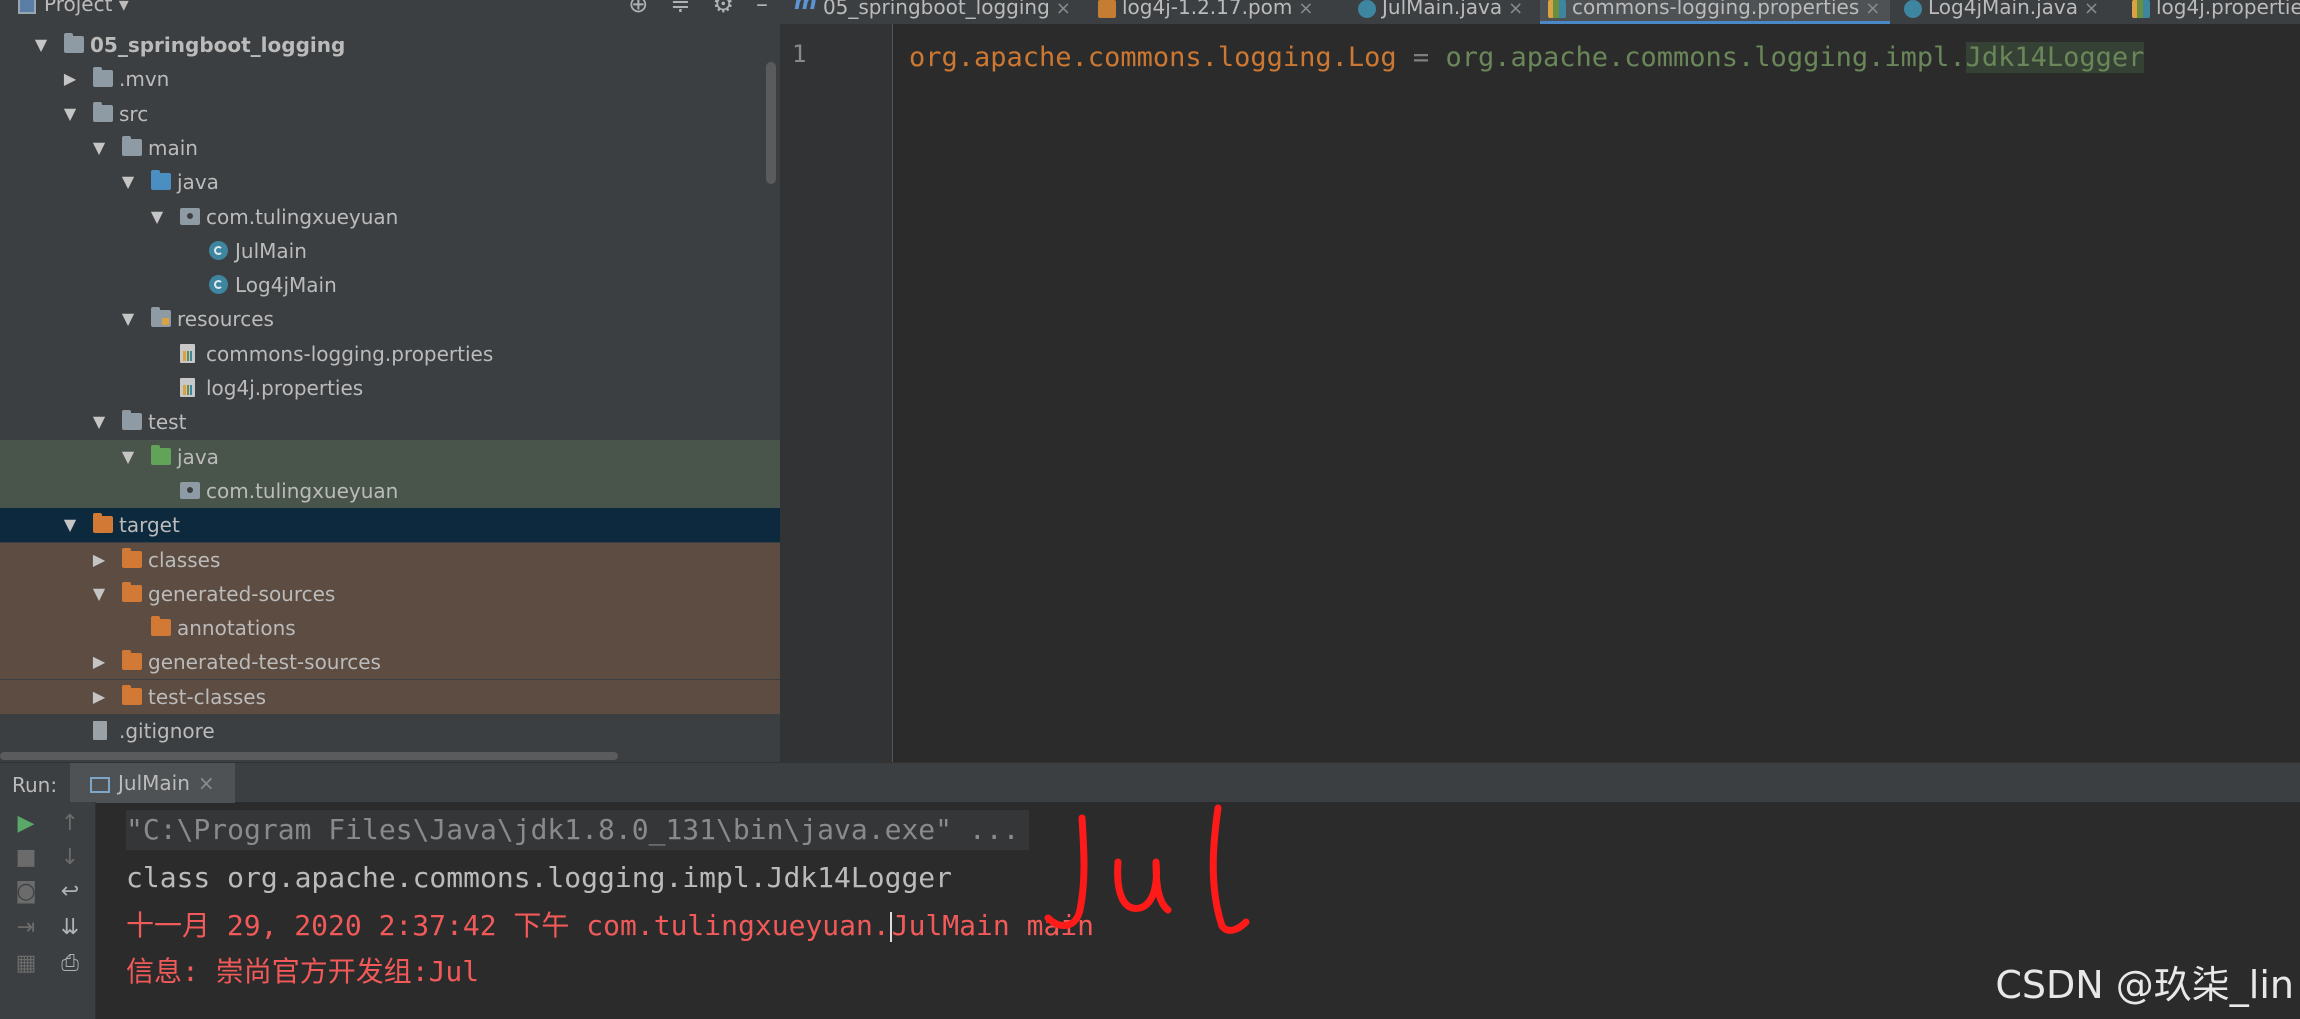 Image resolution: width=2300 pixels, height=1019 pixels. I want to click on editor-tab-05-springboot-logging: m 05_springboot_logging ×, so click(935, 12).